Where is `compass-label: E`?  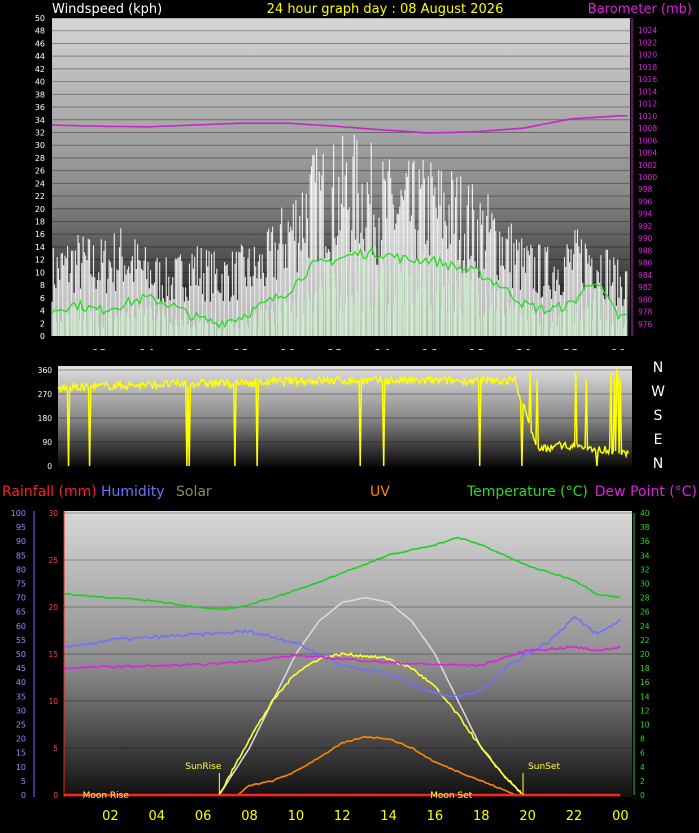
compass-label: E is located at coordinates (658, 440).